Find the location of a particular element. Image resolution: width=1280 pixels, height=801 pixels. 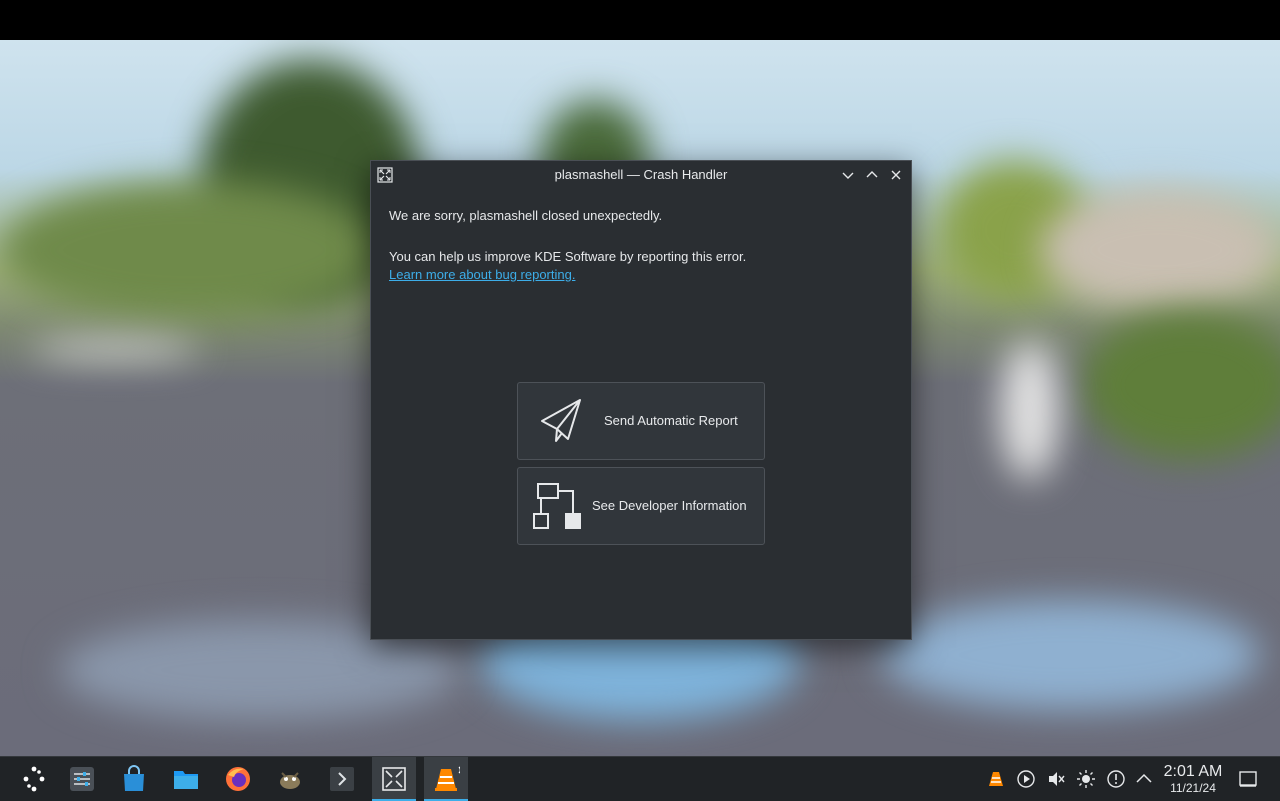

vlc-task is located at coordinates (446, 779).